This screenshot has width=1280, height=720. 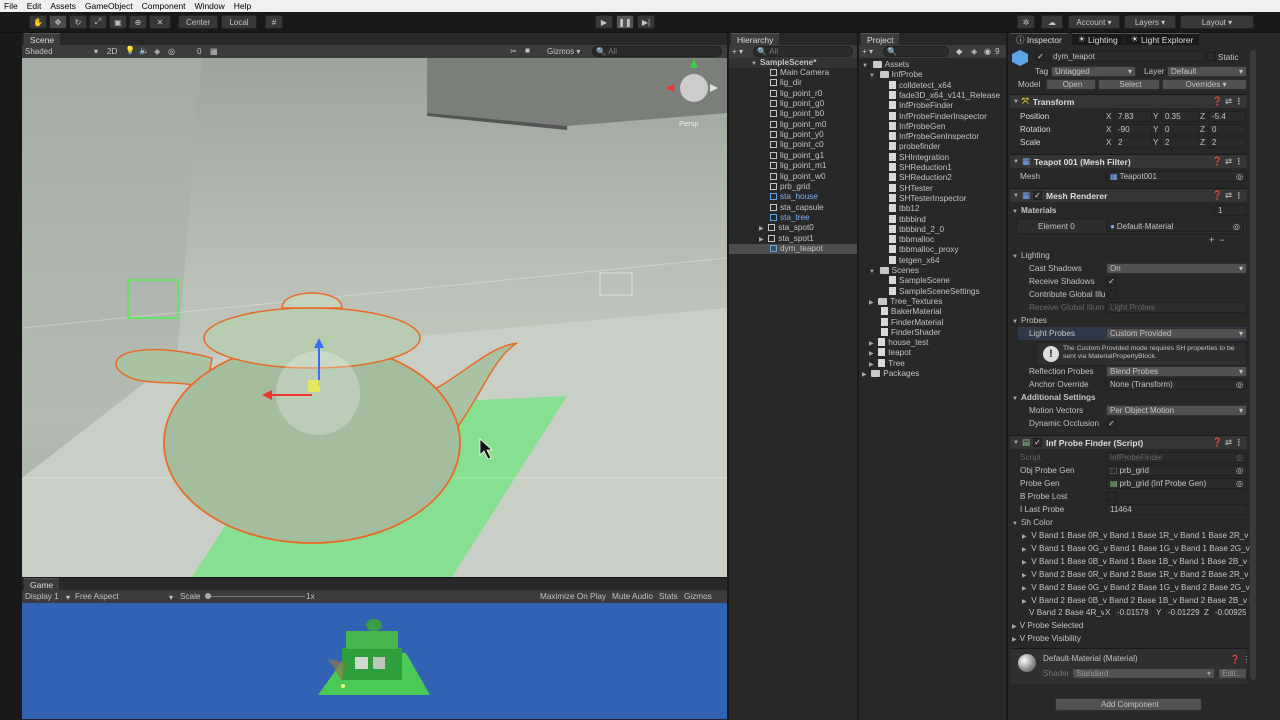 What do you see at coordinates (1176, 470) in the screenshot?
I see `obj-probe-gen-field: ⬚ prb_grid ◎` at bounding box center [1176, 470].